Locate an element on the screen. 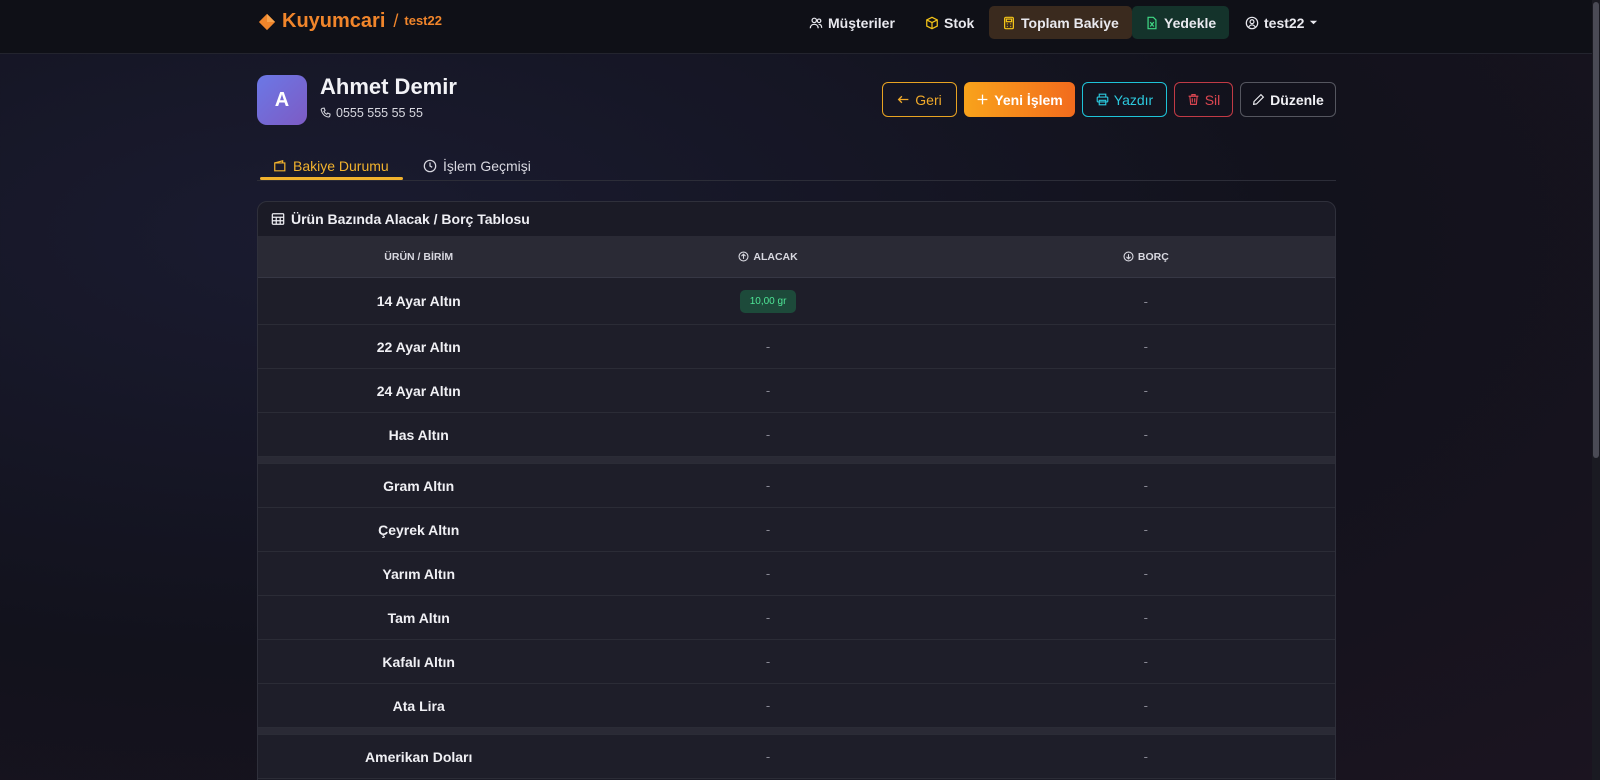 Image resolution: width=1600 pixels, height=780 pixels. calculator-icon is located at coordinates (1009, 22).